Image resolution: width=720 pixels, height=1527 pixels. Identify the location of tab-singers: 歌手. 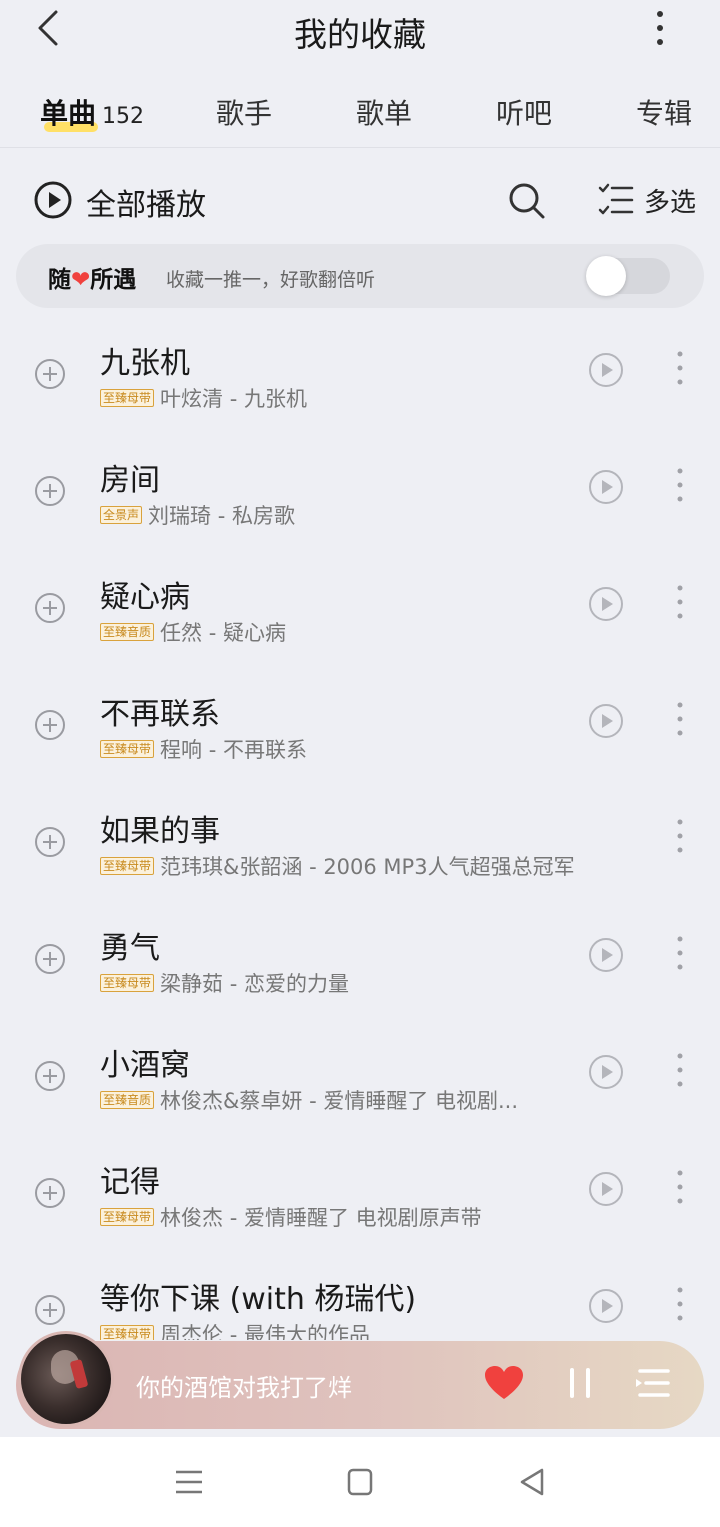
(244, 112).